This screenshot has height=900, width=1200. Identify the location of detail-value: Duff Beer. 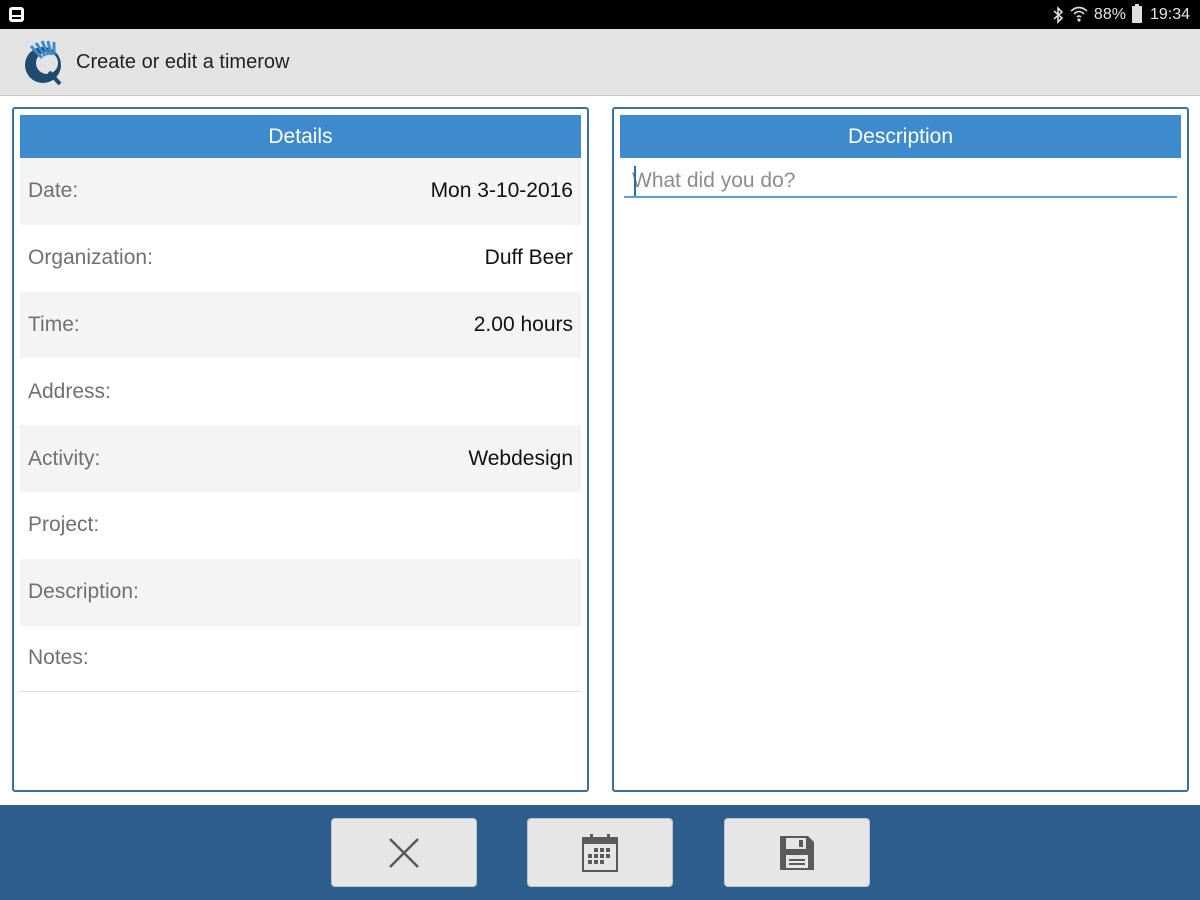
(528, 258).